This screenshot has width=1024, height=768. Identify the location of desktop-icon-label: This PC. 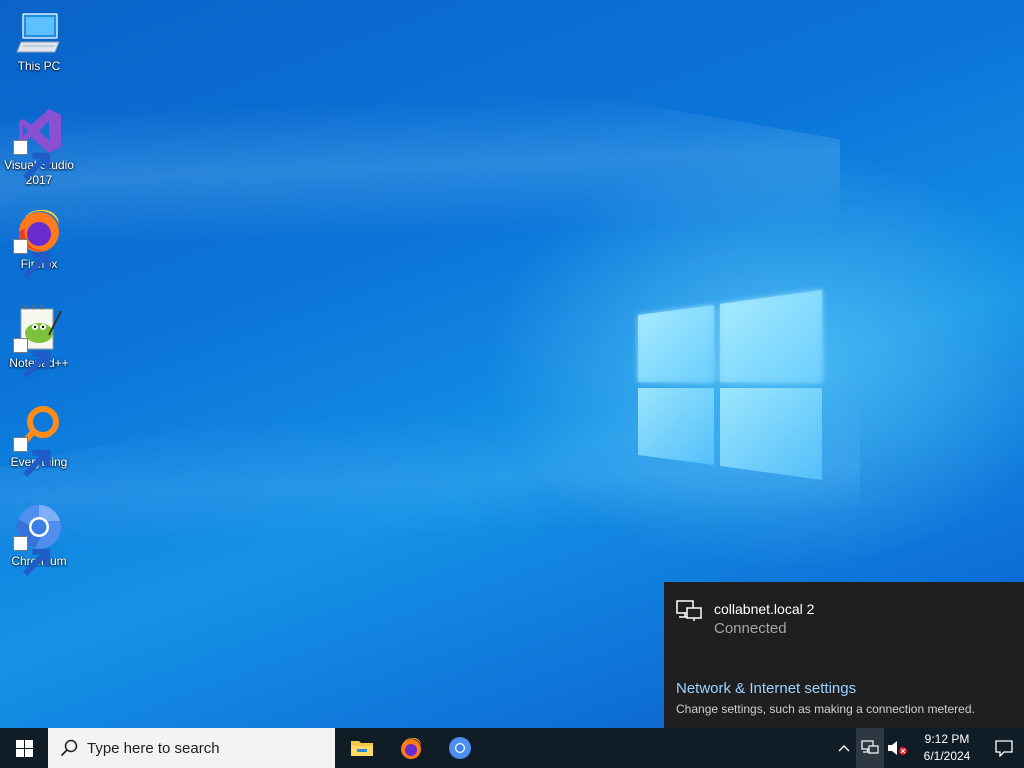
(39, 66).